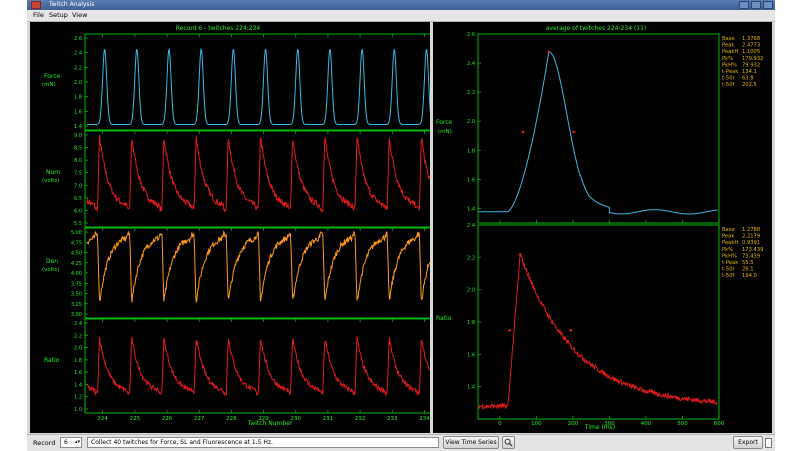  What do you see at coordinates (748, 442) in the screenshot?
I see `export-button: Export` at bounding box center [748, 442].